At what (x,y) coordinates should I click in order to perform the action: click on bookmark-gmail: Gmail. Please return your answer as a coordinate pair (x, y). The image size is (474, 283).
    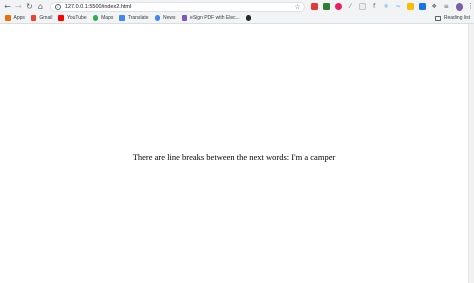
    Looking at the image, I should click on (41, 18).